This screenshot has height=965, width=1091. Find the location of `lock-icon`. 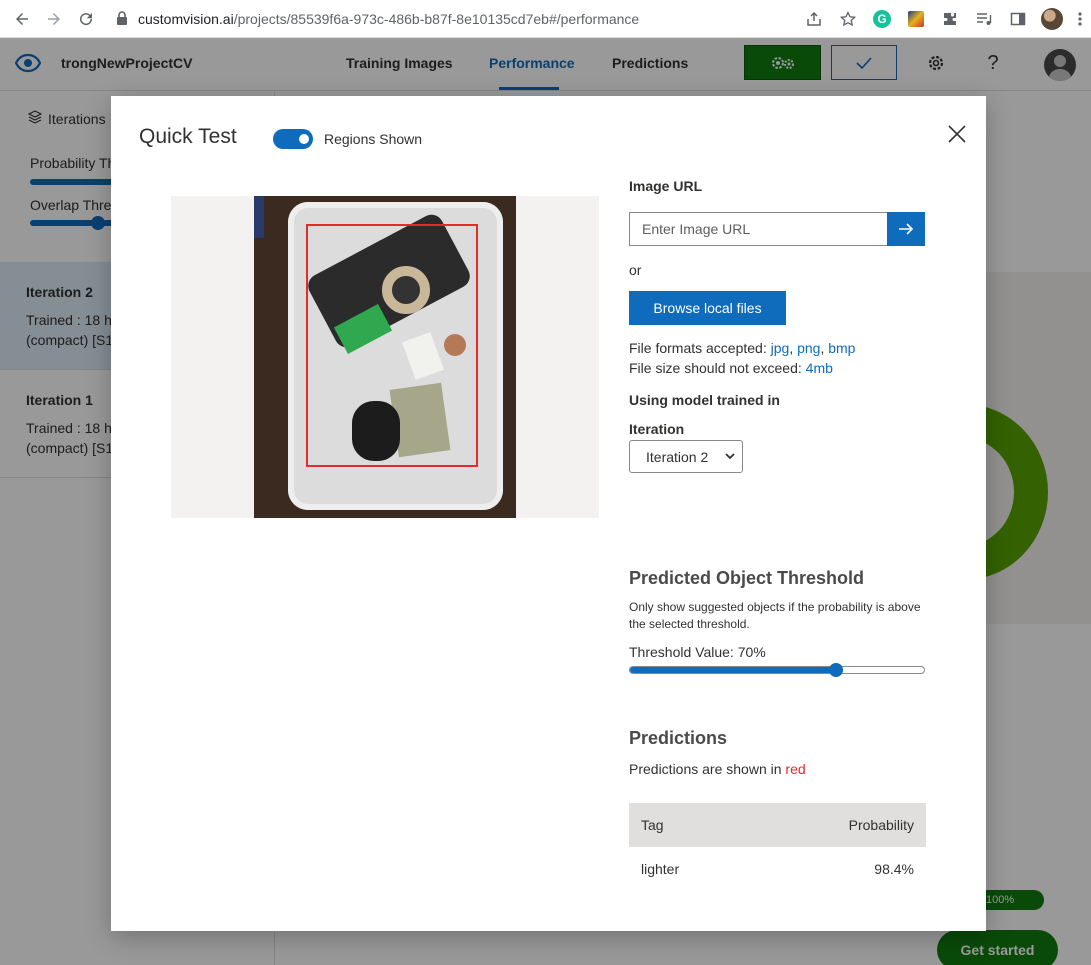

lock-icon is located at coordinates (122, 19).